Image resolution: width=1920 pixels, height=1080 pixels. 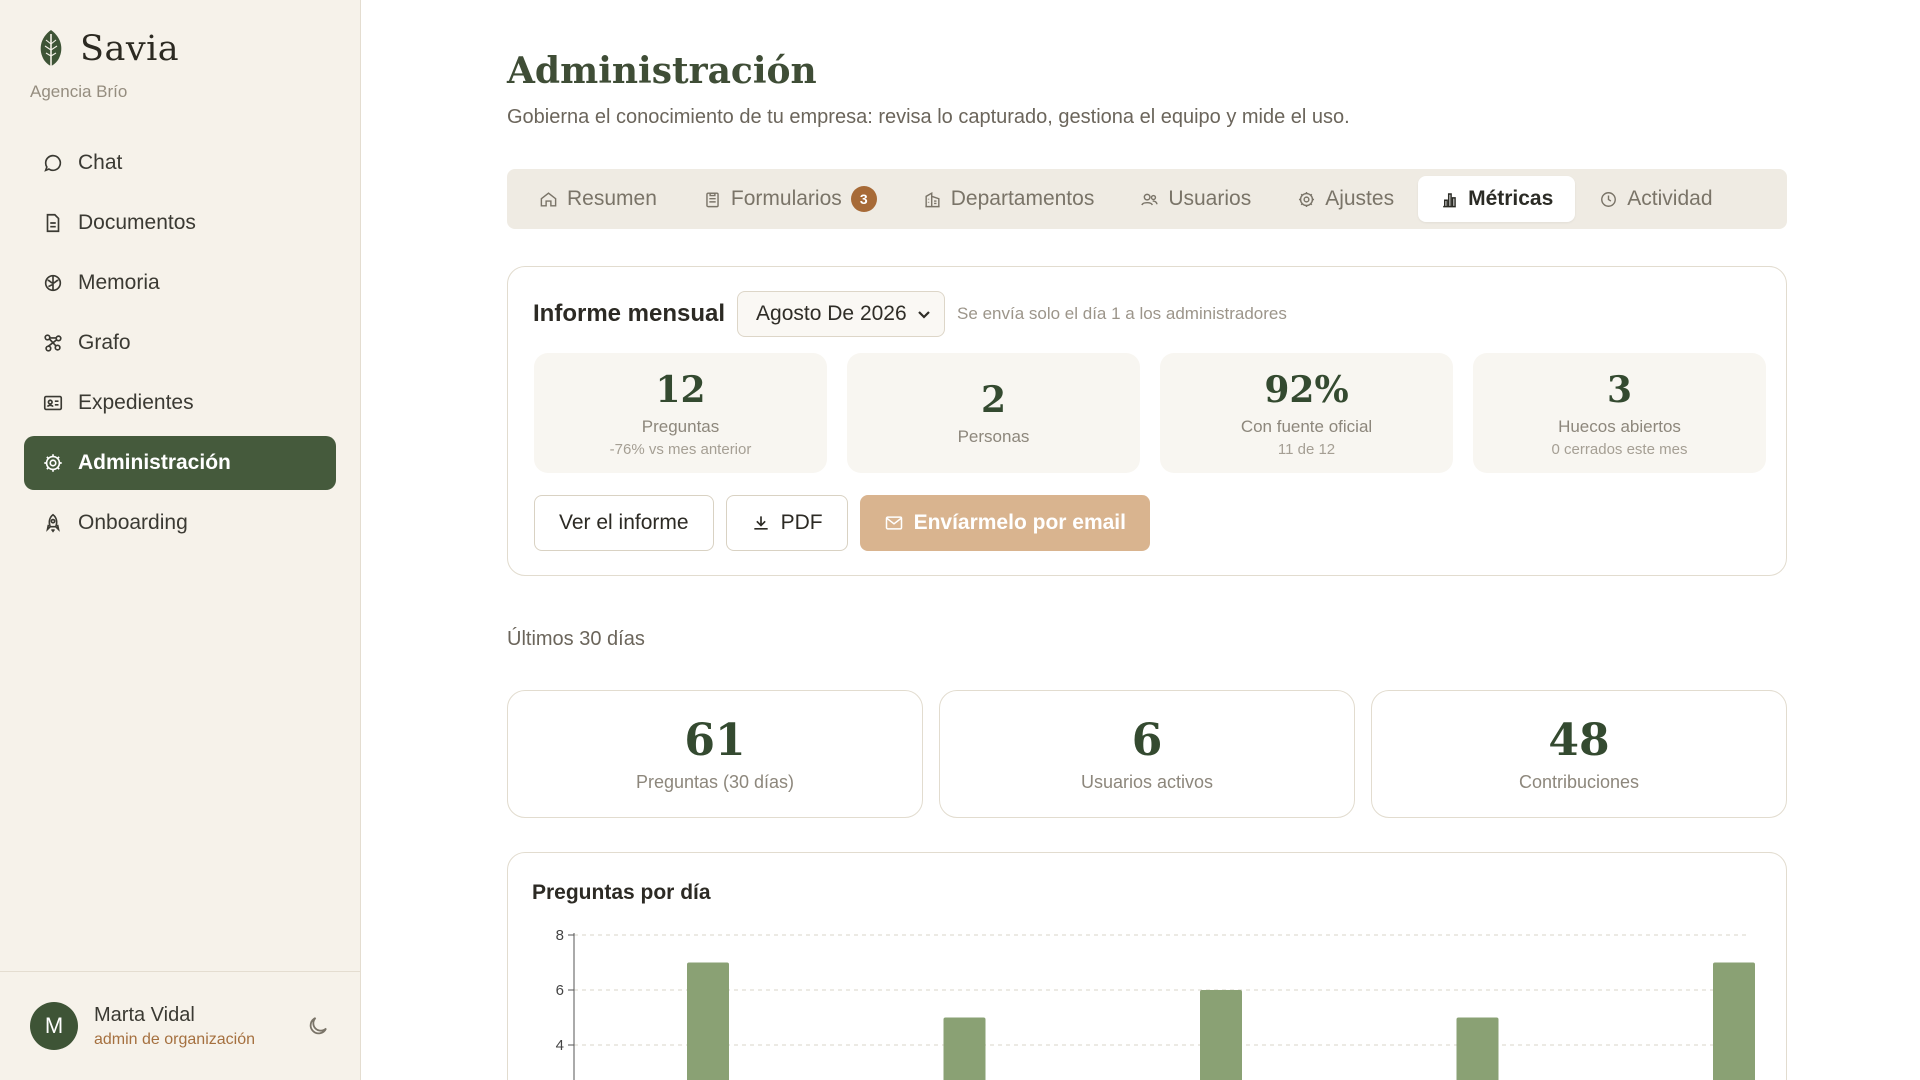 I want to click on gear-icon, so click(x=1307, y=199).